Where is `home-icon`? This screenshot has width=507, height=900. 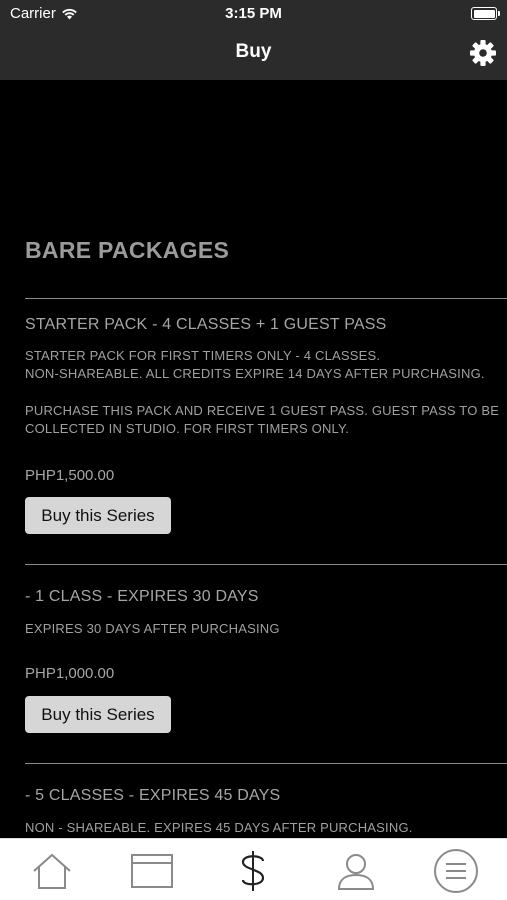 home-icon is located at coordinates (52, 871).